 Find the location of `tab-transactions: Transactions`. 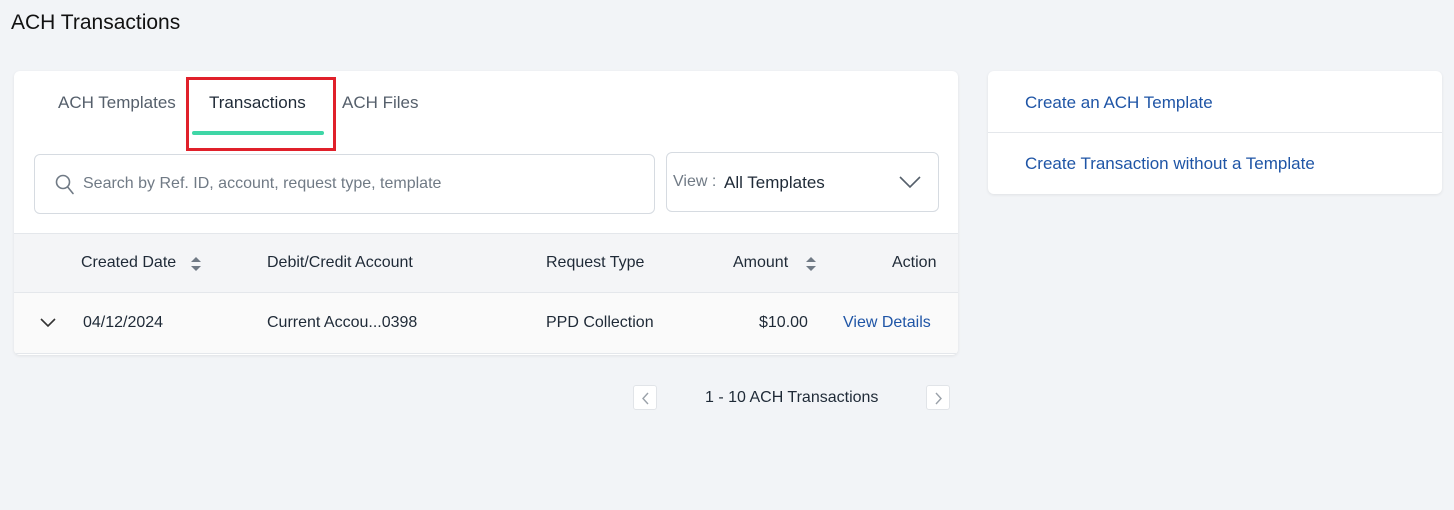

tab-transactions: Transactions is located at coordinates (257, 103).